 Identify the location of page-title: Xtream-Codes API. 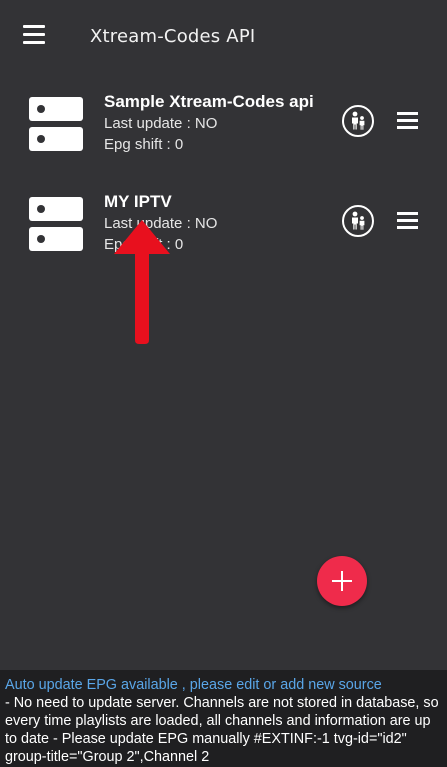
(173, 36).